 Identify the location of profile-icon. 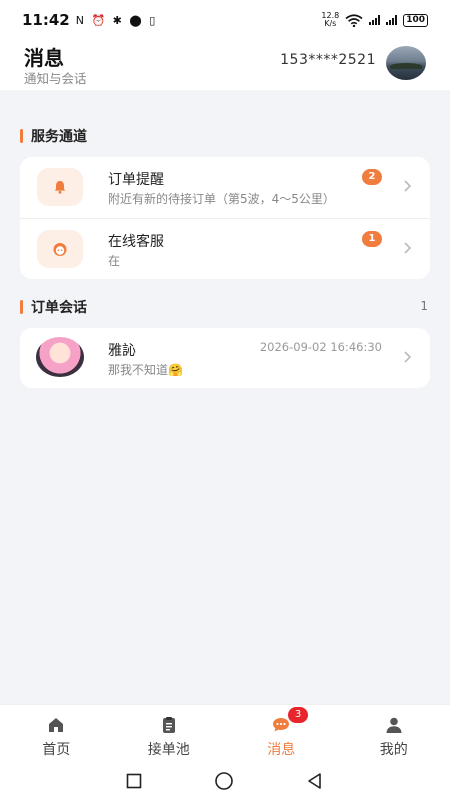
(394, 725).